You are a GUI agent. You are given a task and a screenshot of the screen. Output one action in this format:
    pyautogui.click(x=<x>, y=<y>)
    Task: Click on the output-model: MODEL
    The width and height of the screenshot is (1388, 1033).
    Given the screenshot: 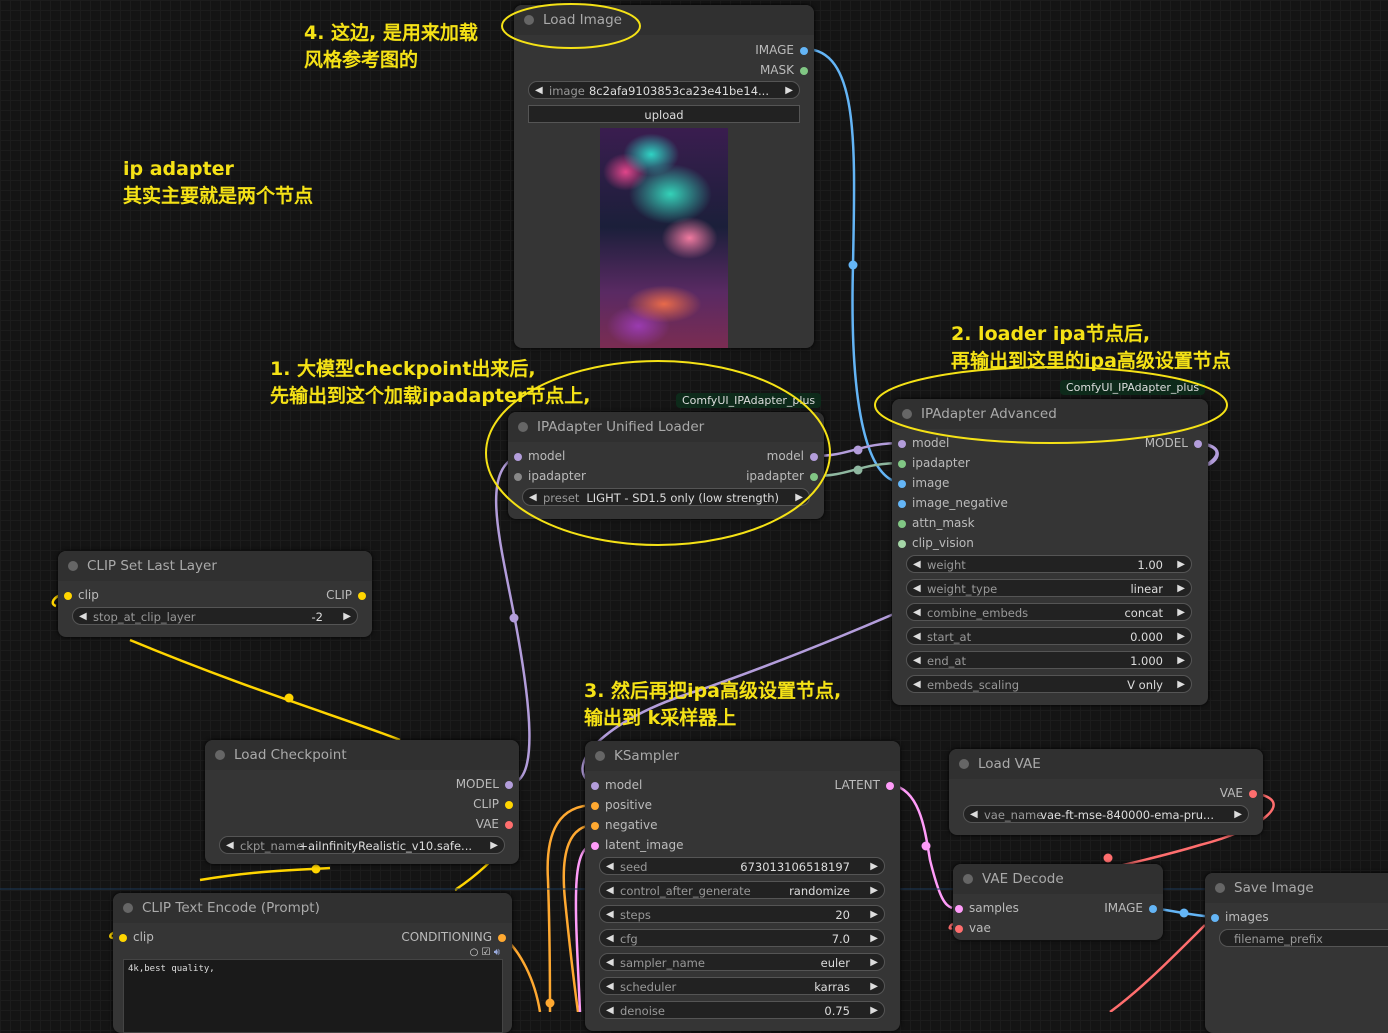 What is the action you would take?
    pyautogui.click(x=484, y=784)
    